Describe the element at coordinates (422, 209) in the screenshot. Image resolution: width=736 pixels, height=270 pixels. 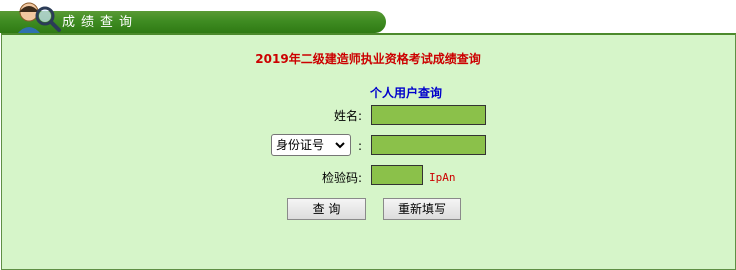
I see `reset-button: 重新填写` at that location.